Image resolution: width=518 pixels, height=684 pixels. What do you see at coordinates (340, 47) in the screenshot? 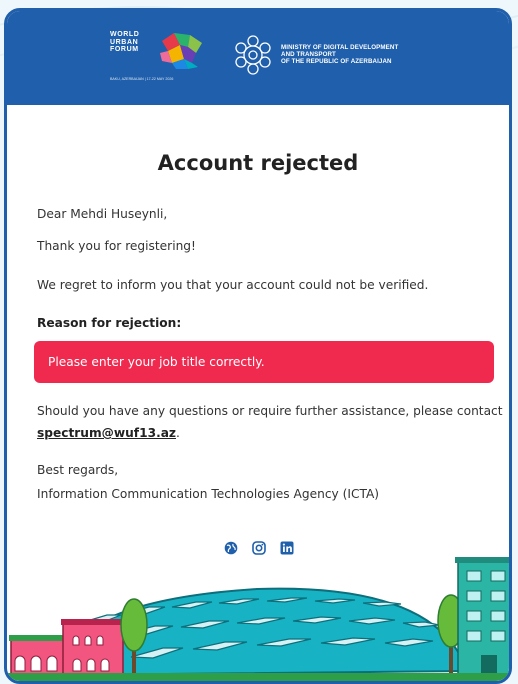
I see `ministry-line-1: MINISTRY OF DIGITAL DEVELOPMENT` at bounding box center [340, 47].